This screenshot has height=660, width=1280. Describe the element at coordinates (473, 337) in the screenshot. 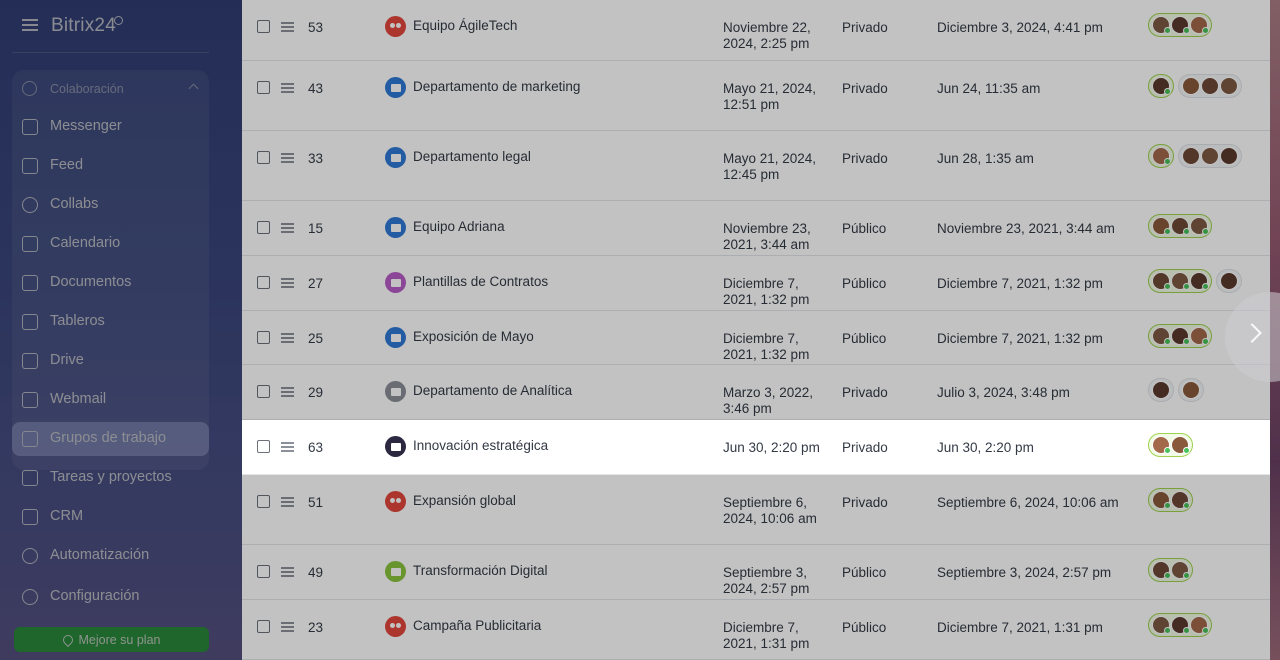

I see `group-name: Exposición de Mayo` at that location.